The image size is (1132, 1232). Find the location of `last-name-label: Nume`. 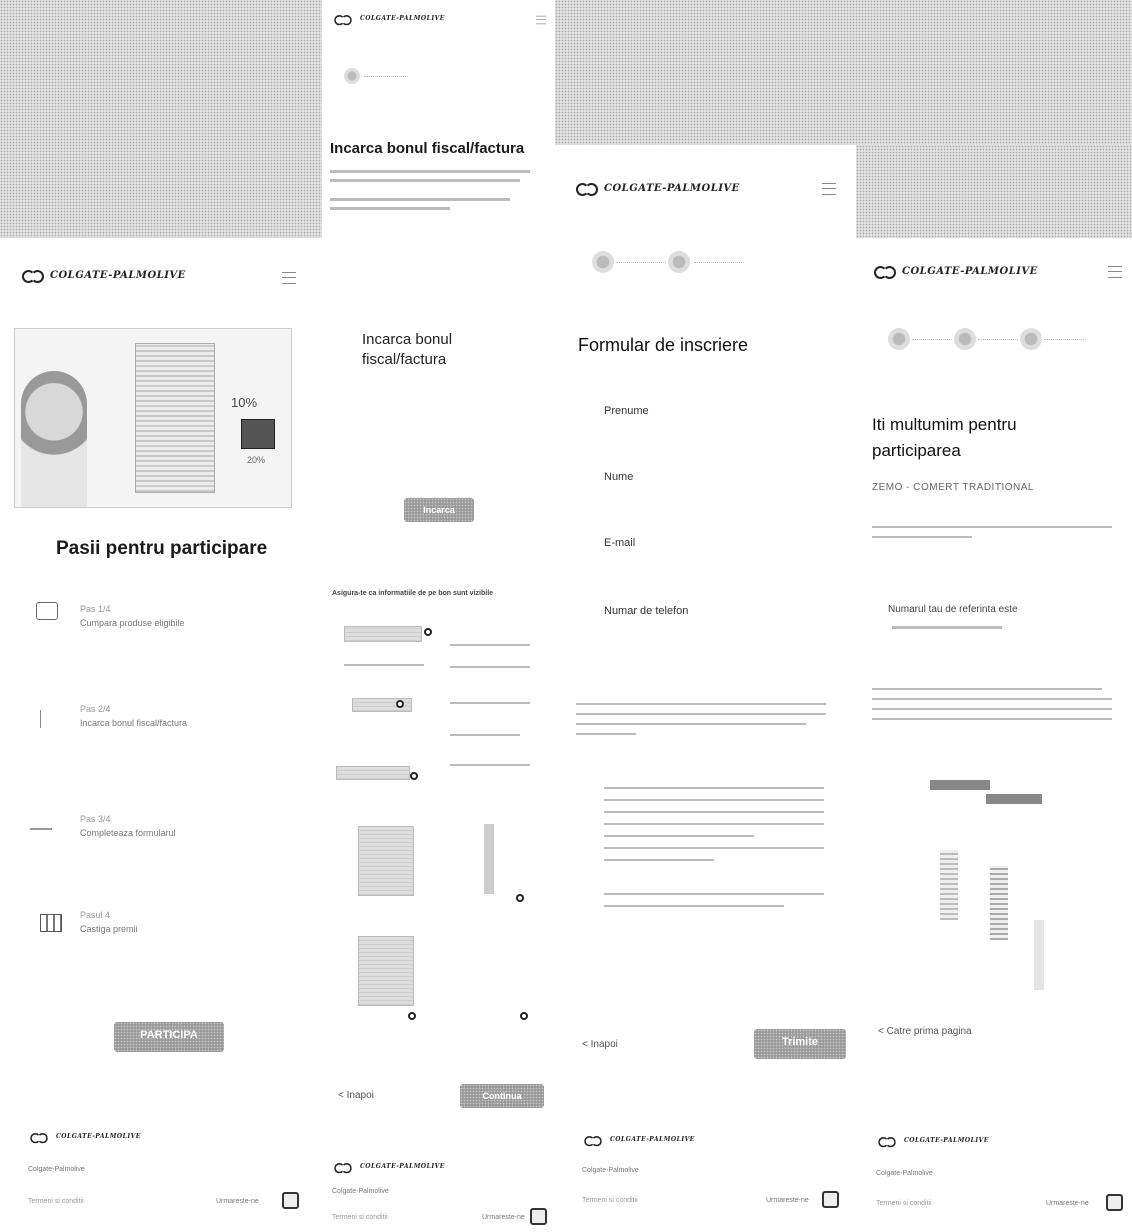

last-name-label: Nume is located at coordinates (619, 477).